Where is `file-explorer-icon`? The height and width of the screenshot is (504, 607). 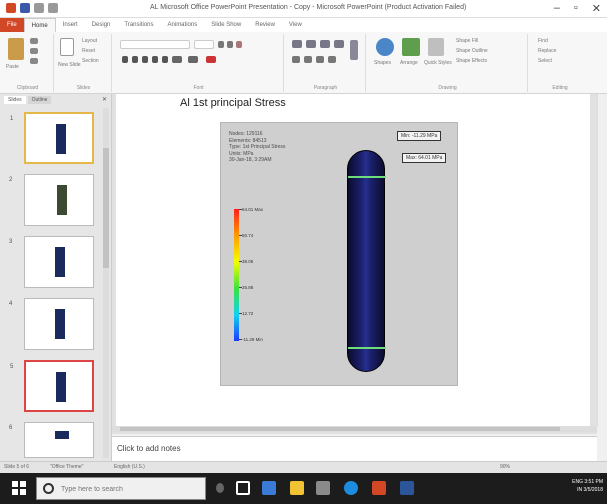
file-explorer-icon is located at coordinates (297, 488).